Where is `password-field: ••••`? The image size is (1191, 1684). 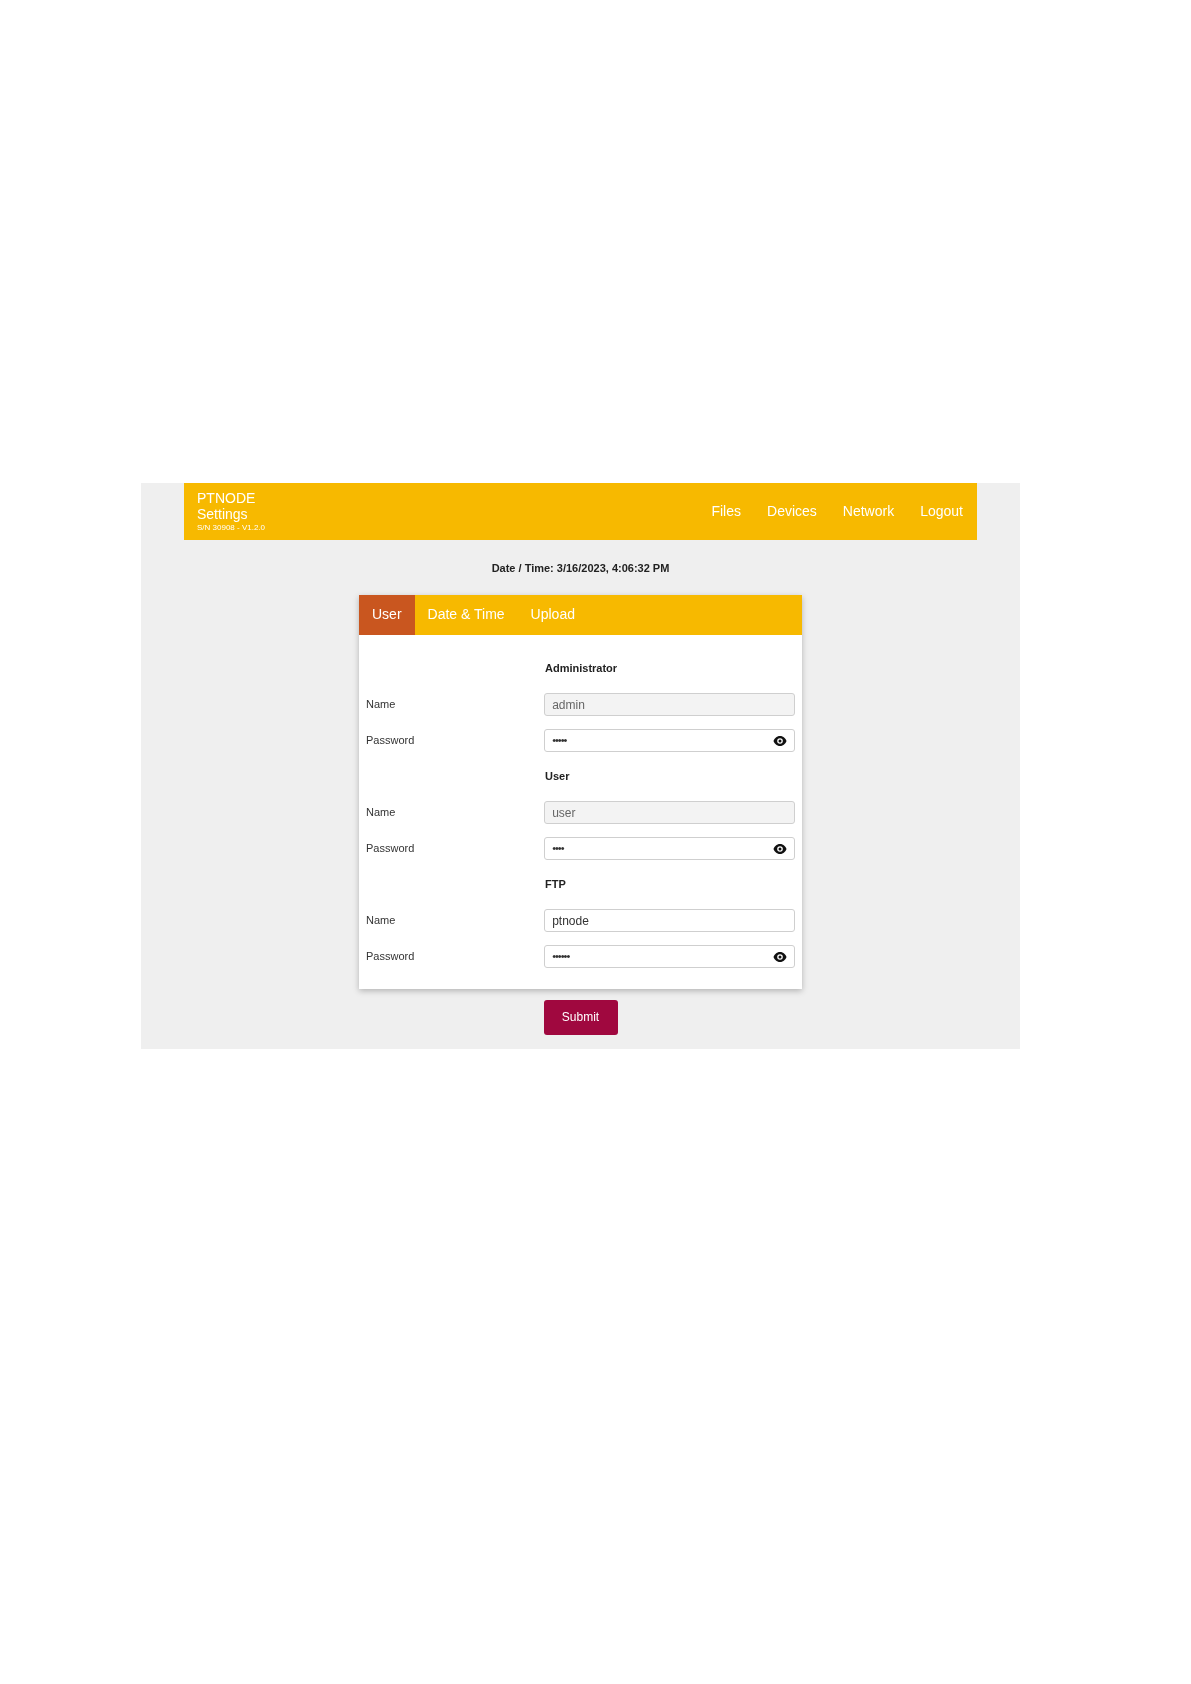
password-field: •••• is located at coordinates (669, 848).